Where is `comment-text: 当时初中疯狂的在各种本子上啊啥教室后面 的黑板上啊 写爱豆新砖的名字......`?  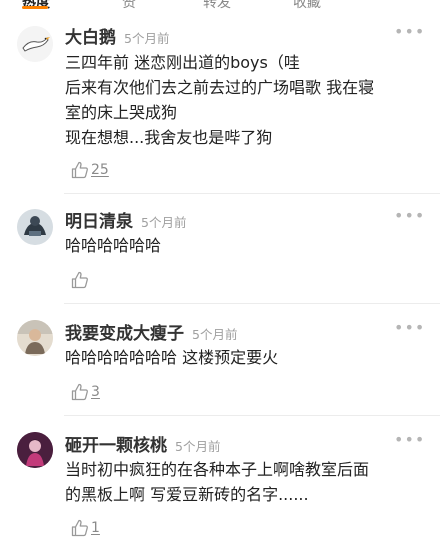
comment-text: 当时初中疯狂的在各种本子上啊啥教室后面 的黑板上啊 写爱豆新砖的名字...... is located at coordinates (247, 482).